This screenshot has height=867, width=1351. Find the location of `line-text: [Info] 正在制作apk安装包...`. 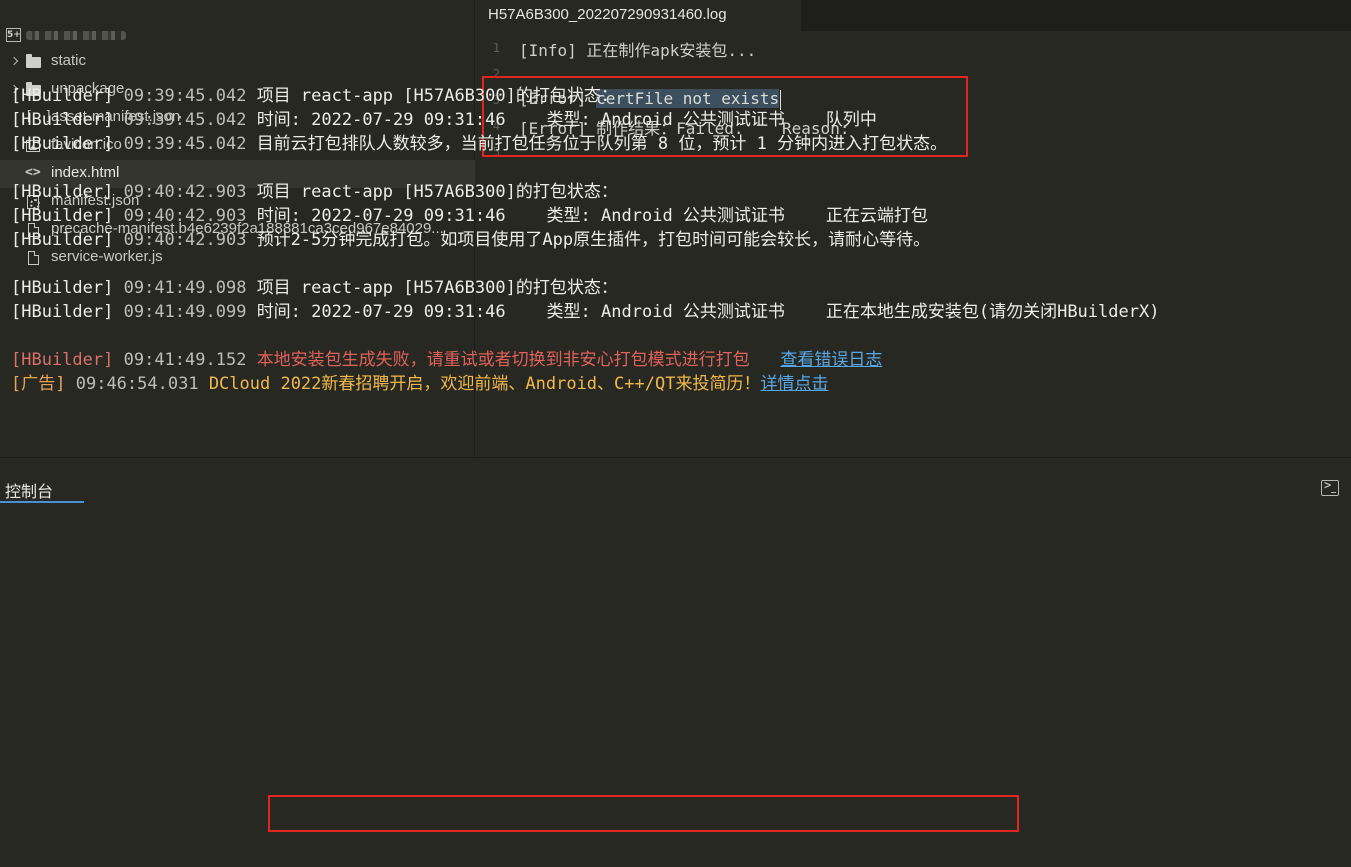

line-text: [Info] 正在制作apk安装包... is located at coordinates (638, 50).